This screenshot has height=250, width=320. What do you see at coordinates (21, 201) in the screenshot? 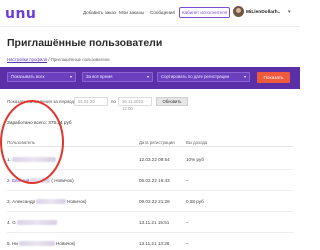
I see `user-name: 3. Александр` at bounding box center [21, 201].